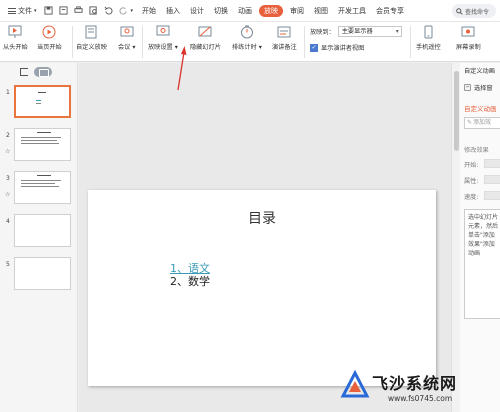 The height and width of the screenshot is (412, 500). I want to click on meeting-label: 会议 ▾, so click(127, 47).